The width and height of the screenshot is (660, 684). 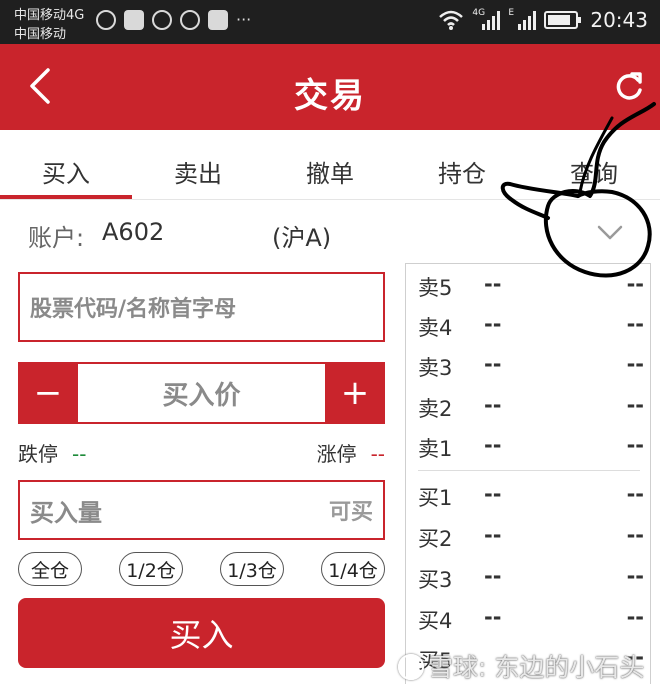 I want to click on position-quarter-button: 1/4仓, so click(x=353, y=569).